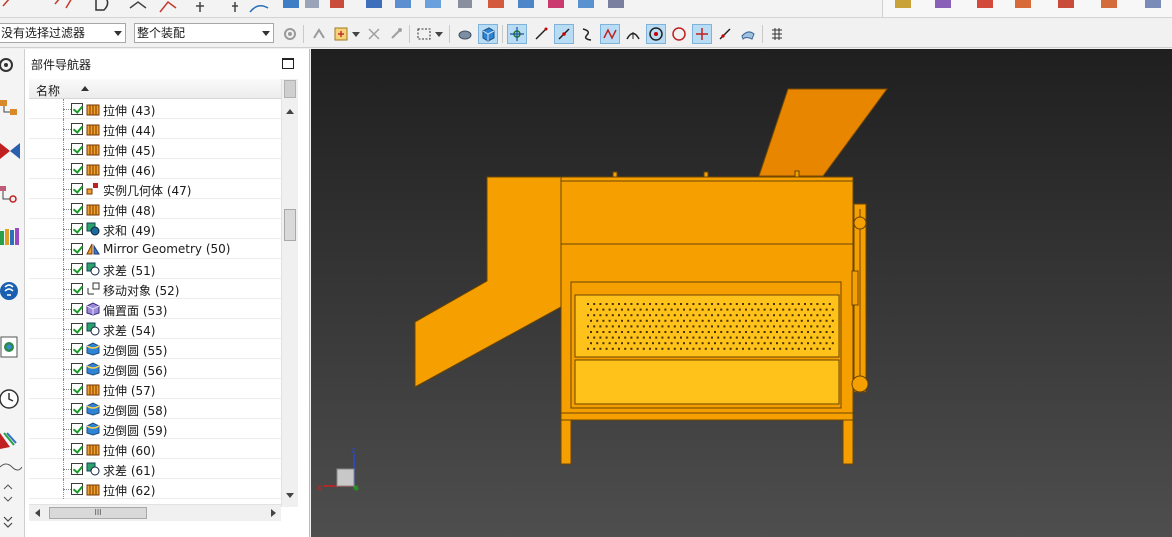 The image size is (1172, 537). What do you see at coordinates (319, 34) in the screenshot?
I see `snap-settings-icon` at bounding box center [319, 34].